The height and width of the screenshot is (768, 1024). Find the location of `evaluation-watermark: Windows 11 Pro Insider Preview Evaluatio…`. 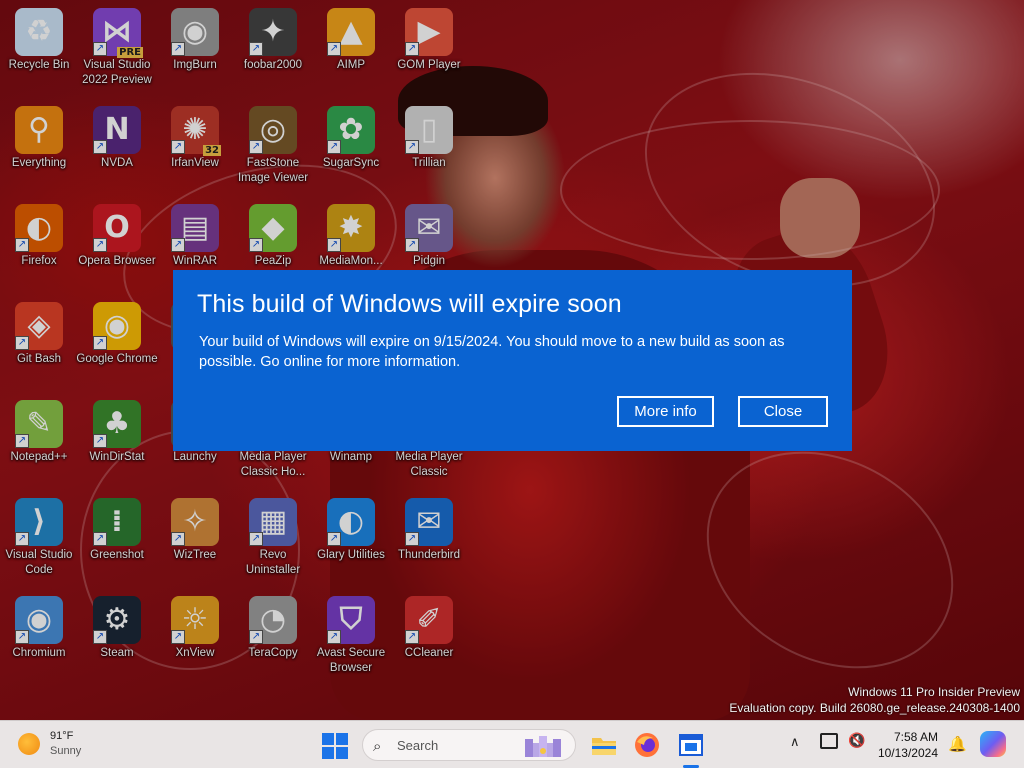

evaluation-watermark: Windows 11 Pro Insider Preview Evaluatio… is located at coordinates (874, 700).